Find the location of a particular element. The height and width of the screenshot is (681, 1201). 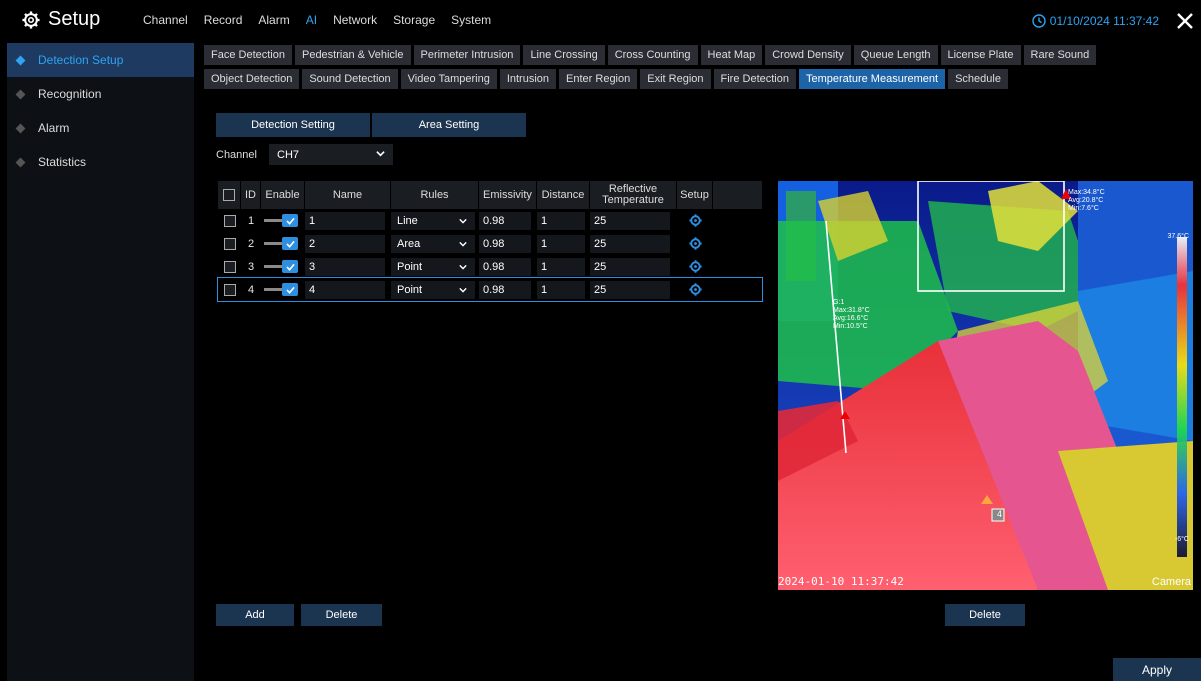

tab-face-detection: Face Detection is located at coordinates (248, 55).